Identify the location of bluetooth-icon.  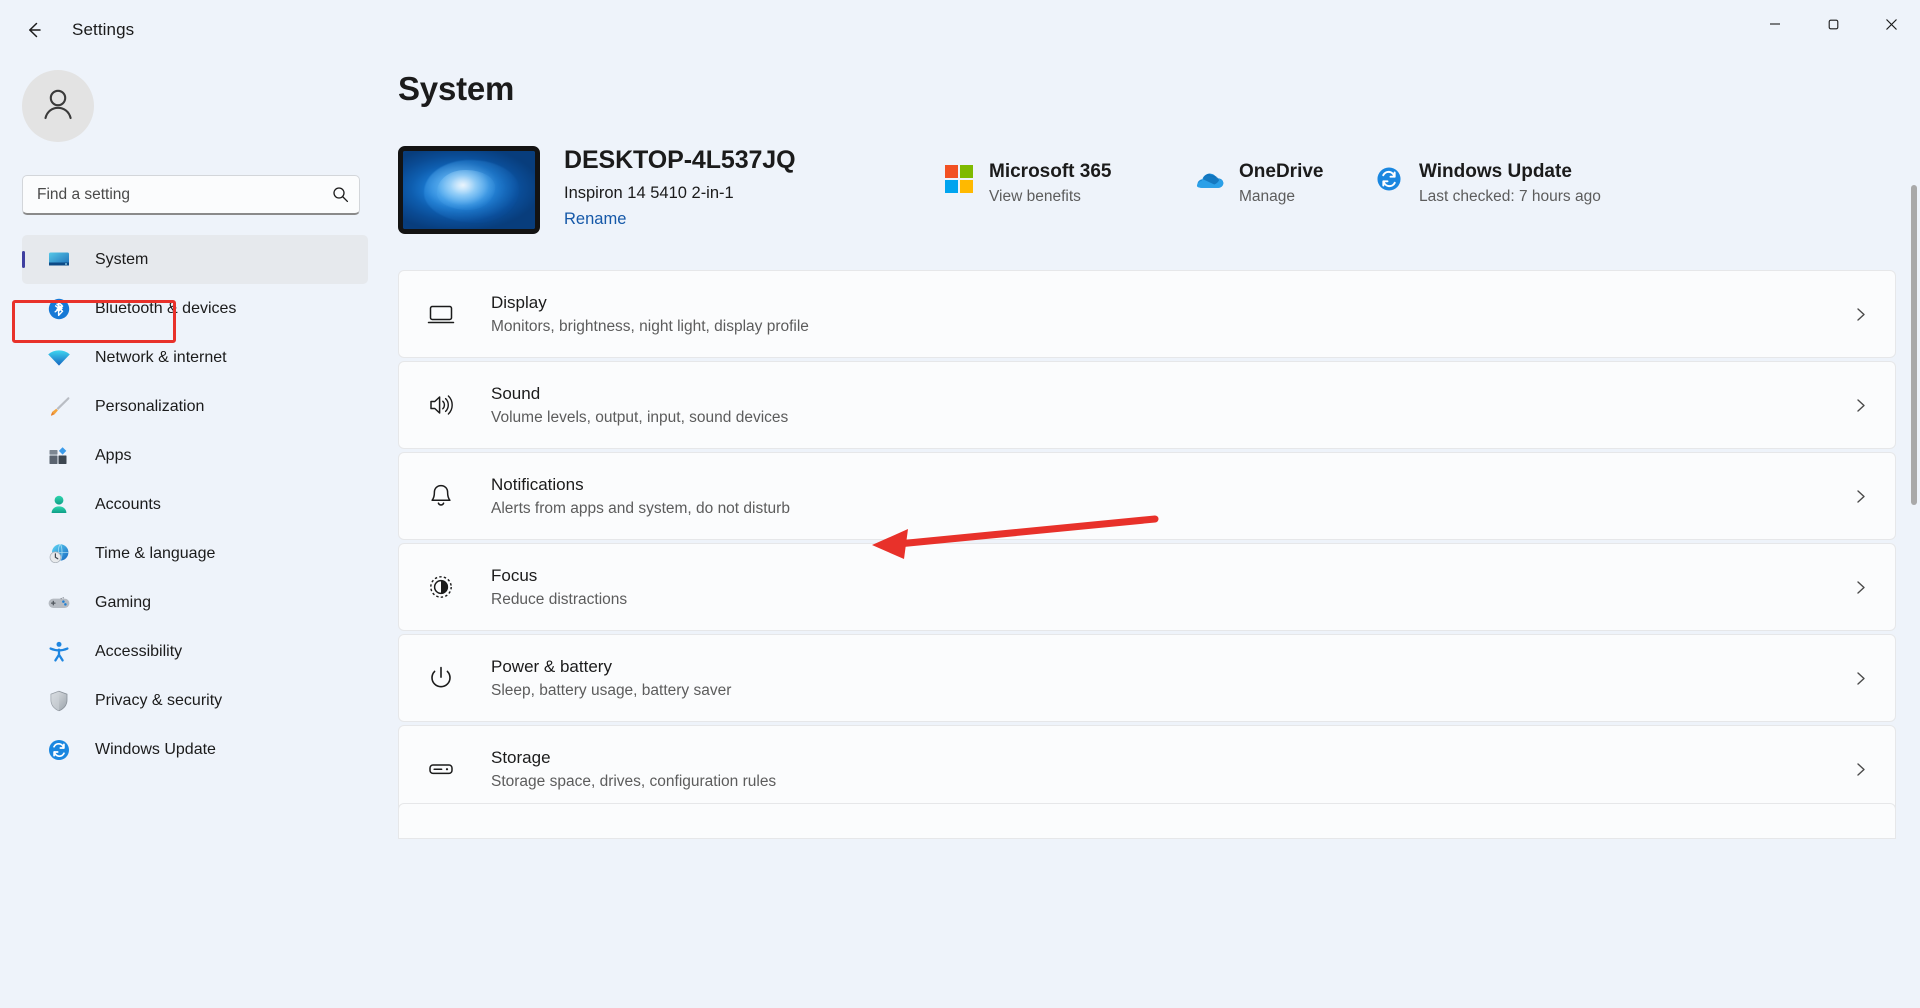
(59, 309).